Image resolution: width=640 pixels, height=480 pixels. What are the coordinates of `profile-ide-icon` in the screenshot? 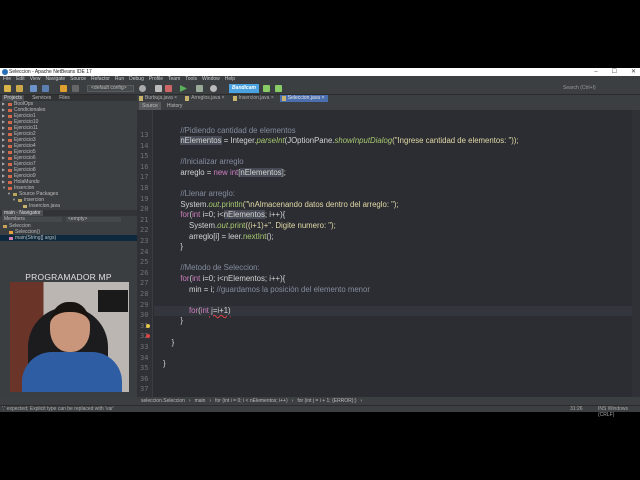 It's located at (278, 88).